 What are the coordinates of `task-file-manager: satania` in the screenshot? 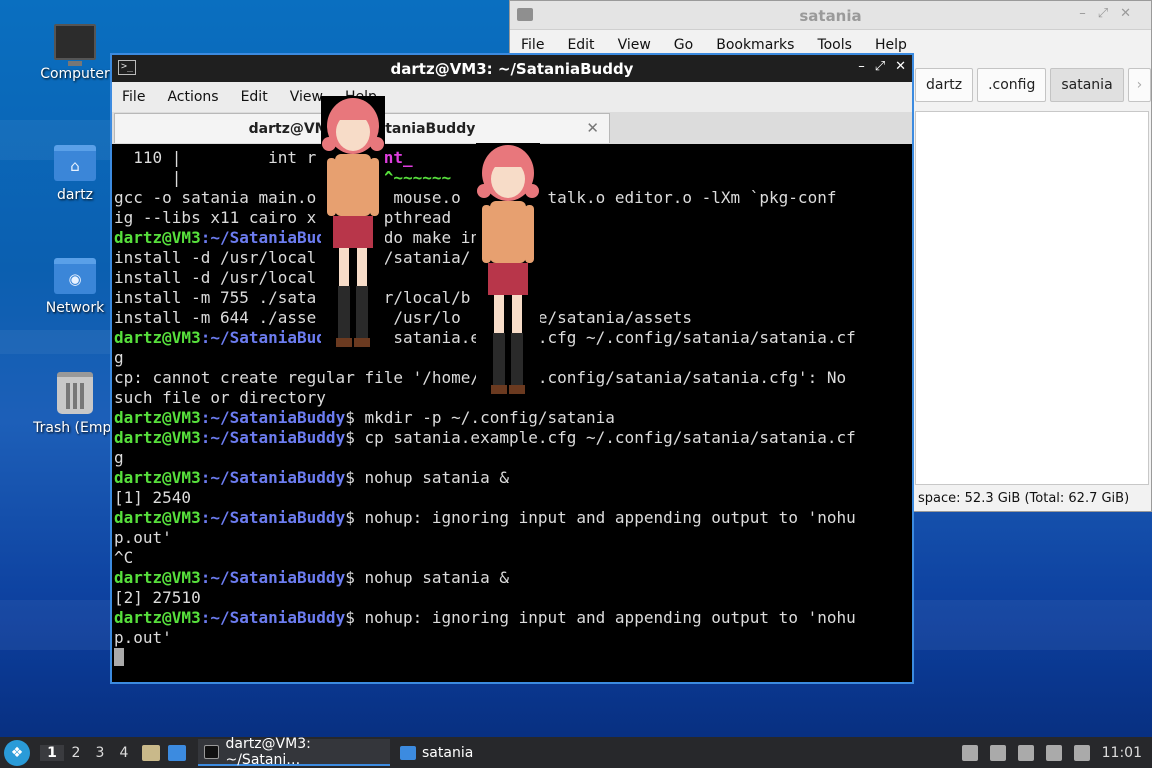 It's located at (436, 752).